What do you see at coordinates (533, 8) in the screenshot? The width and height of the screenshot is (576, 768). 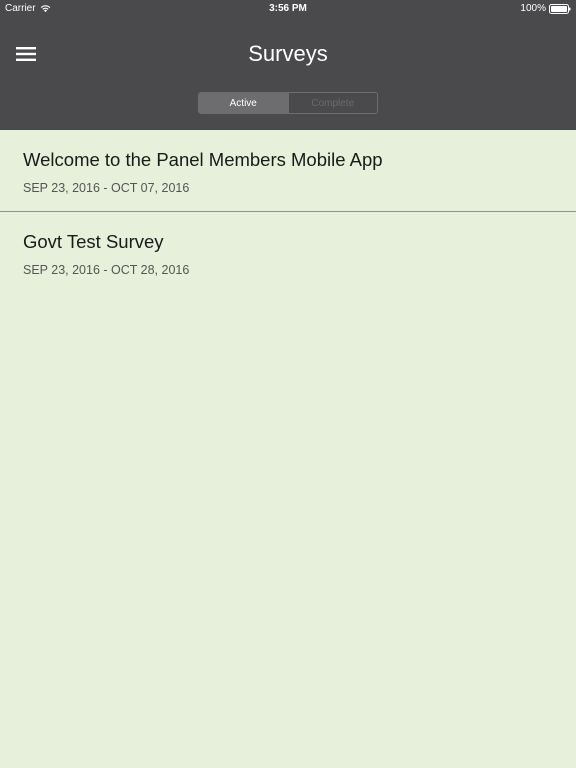 I see `battery-percentage: 100%` at bounding box center [533, 8].